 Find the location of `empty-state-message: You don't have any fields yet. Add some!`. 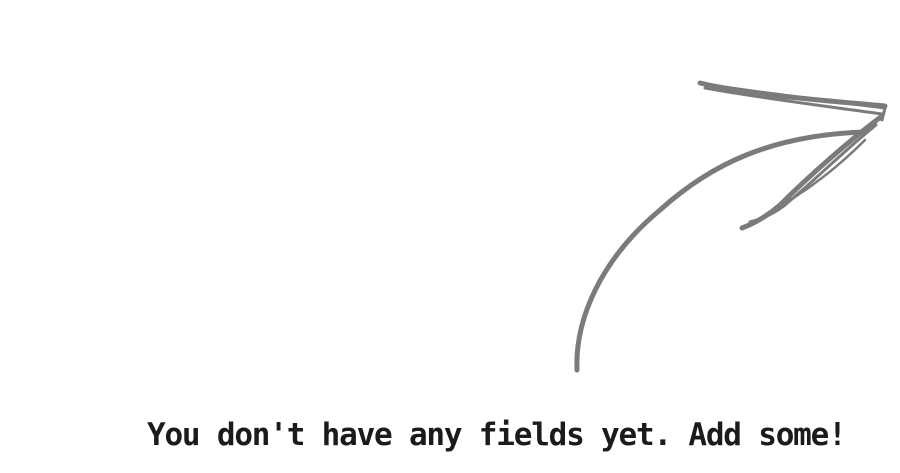

empty-state-message: You don't have any fields yet. Add some! is located at coordinates (497, 435).